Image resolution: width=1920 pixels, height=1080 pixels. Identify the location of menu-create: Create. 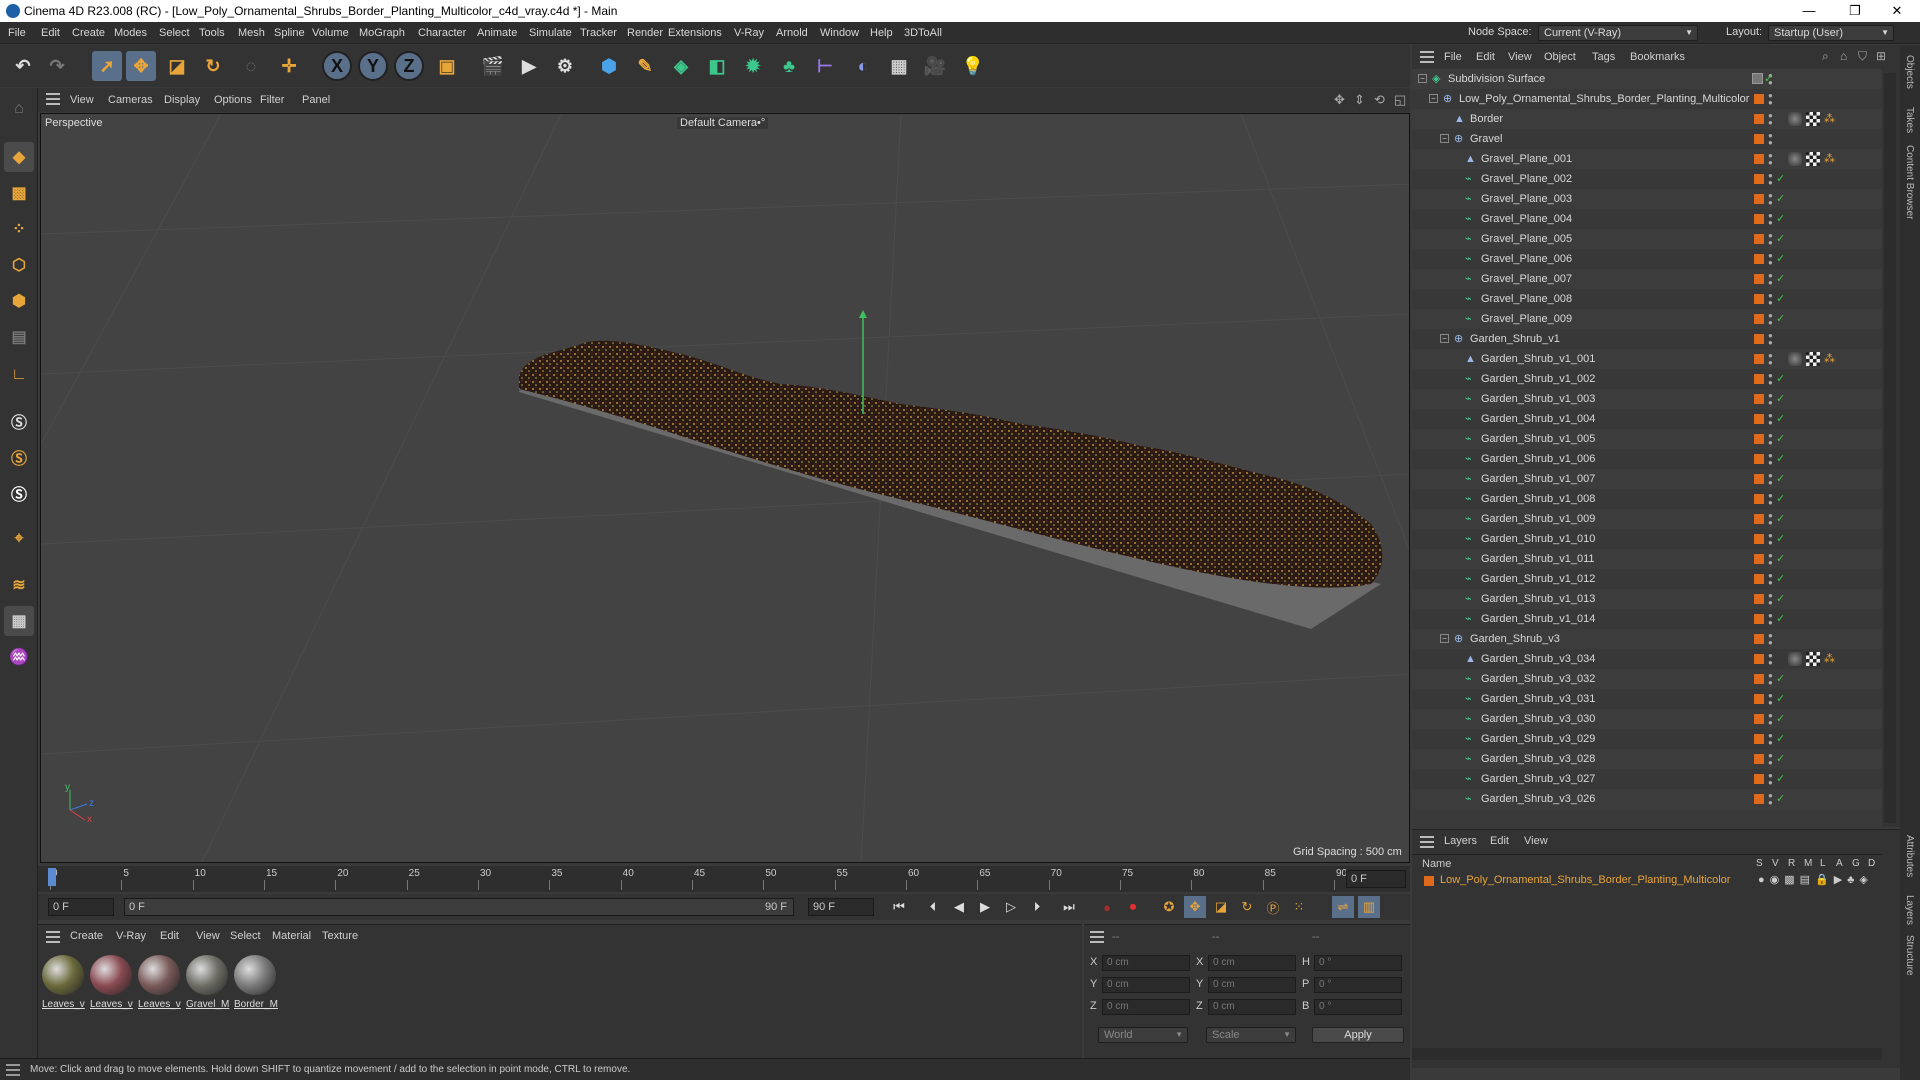
(88, 33).